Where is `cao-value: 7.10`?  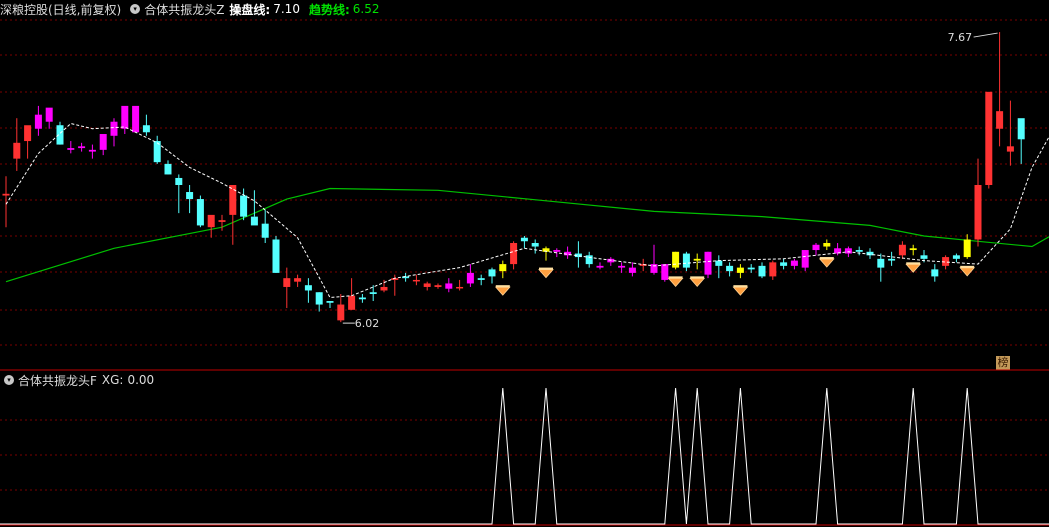 cao-value: 7.10 is located at coordinates (286, 9).